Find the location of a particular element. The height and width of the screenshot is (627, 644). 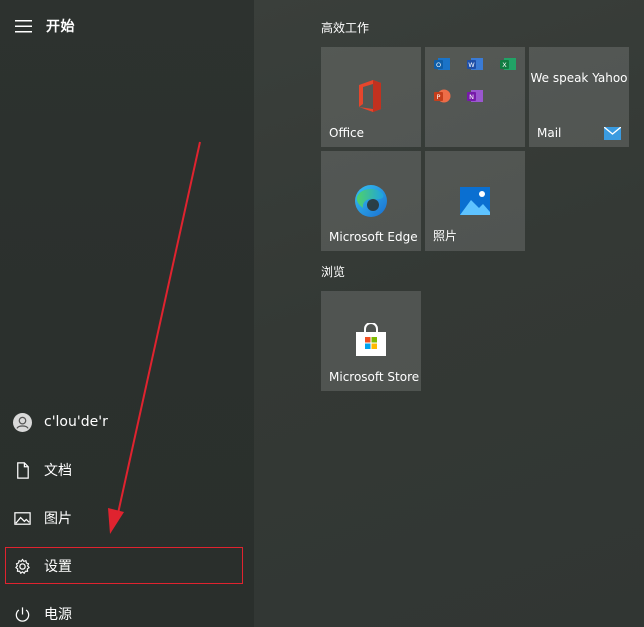

tile-edge-label: Microsoft Edge is located at coordinates (373, 237).